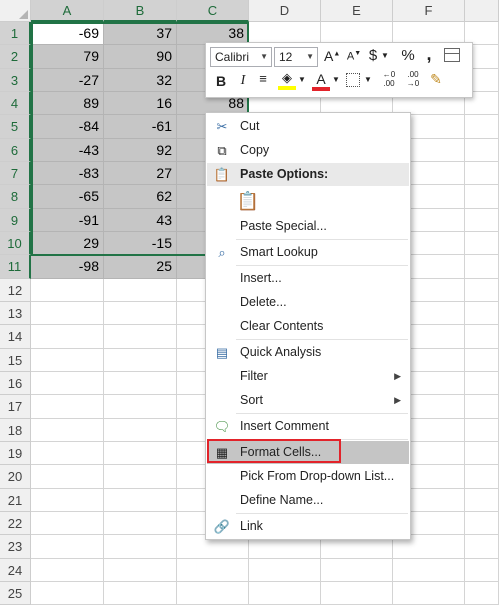 This screenshot has width=499, height=605. I want to click on menu-item-quick-analysis: ▤ Quick Analysis, so click(308, 352).